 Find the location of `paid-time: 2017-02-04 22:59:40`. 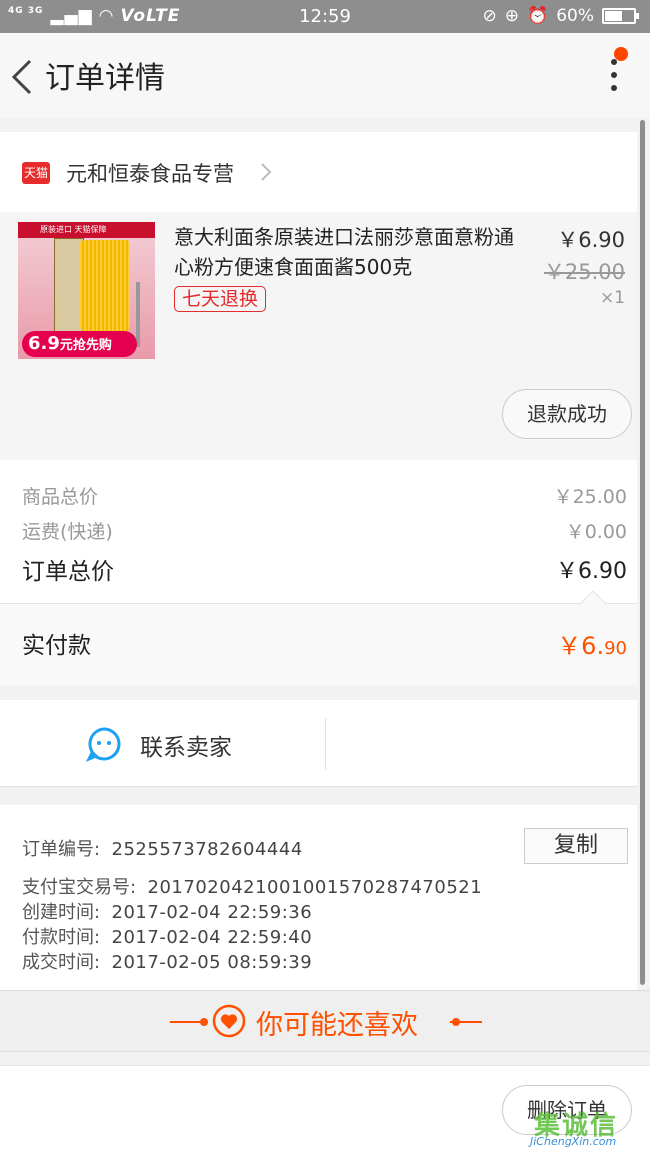

paid-time: 2017-02-04 22:59:40 is located at coordinates (212, 937).